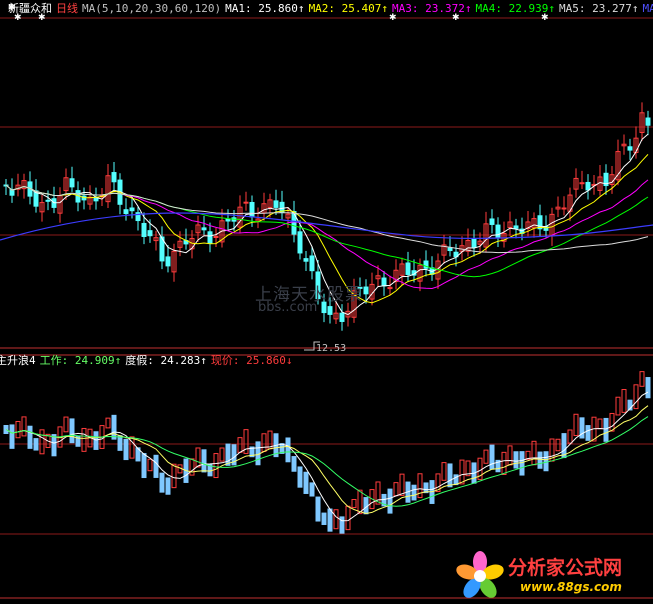 This screenshot has height=604, width=653. What do you see at coordinates (432, 8) in the screenshot?
I see `ma3-value: MA3: 23.372↑` at bounding box center [432, 8].